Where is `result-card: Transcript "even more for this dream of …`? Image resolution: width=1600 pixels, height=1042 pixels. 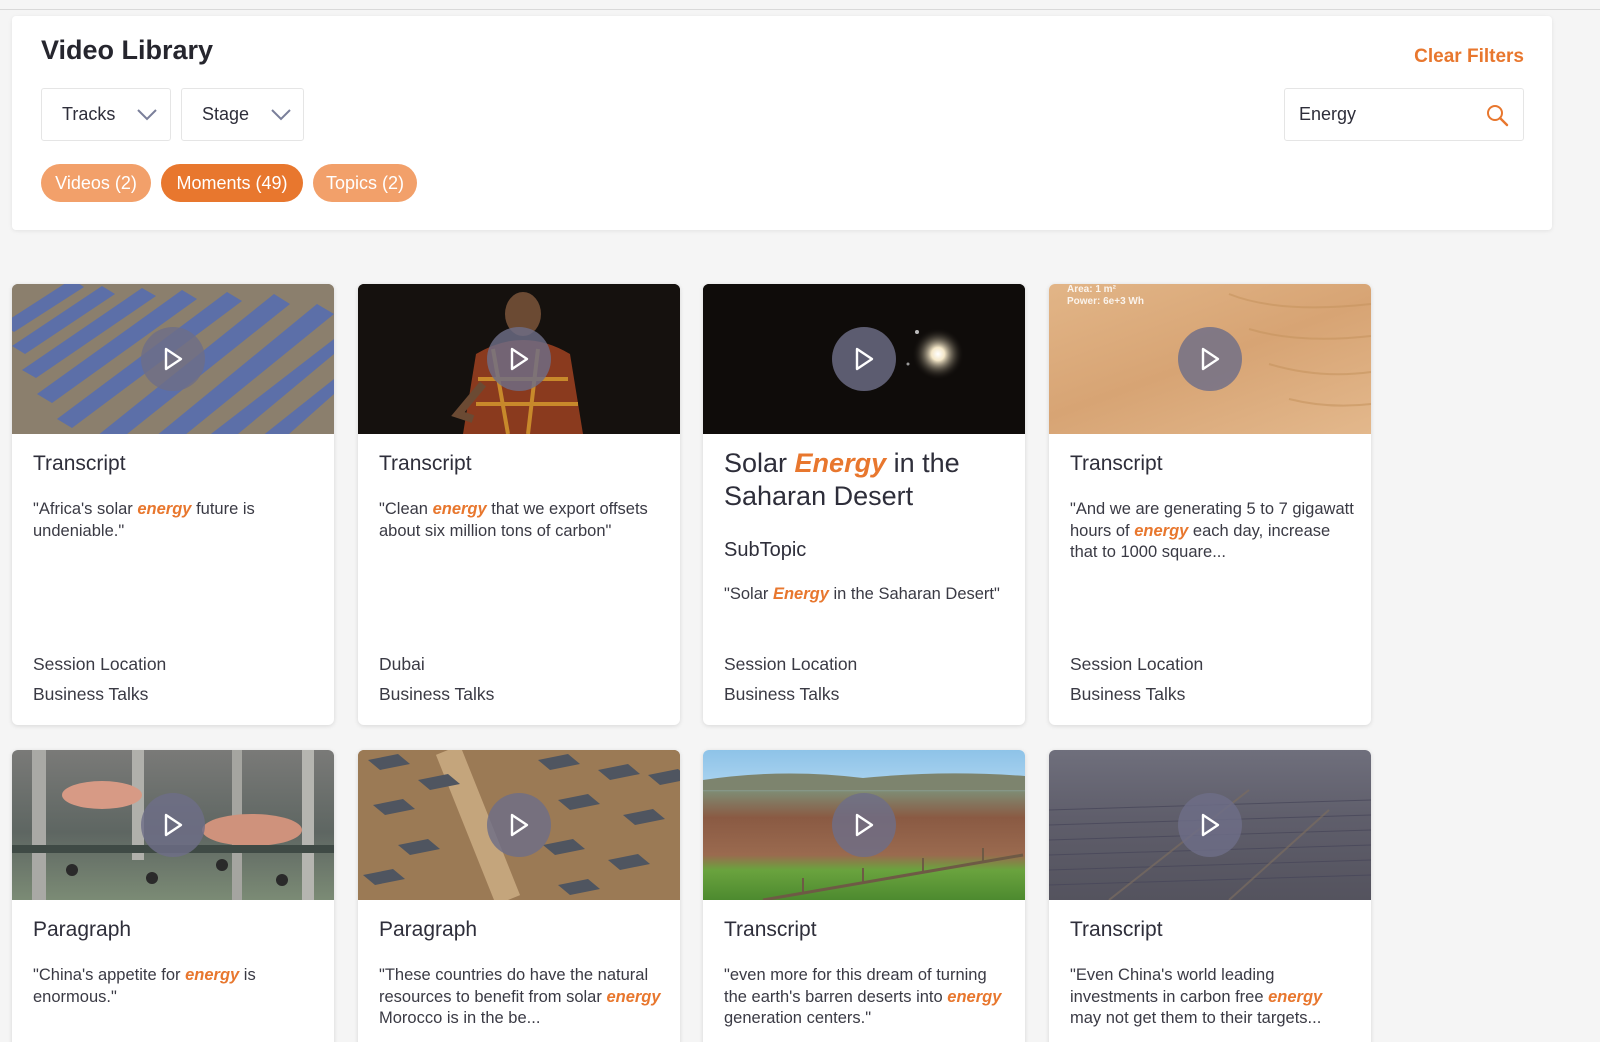
result-card: Transcript "even more for this dream of … is located at coordinates (864, 896).